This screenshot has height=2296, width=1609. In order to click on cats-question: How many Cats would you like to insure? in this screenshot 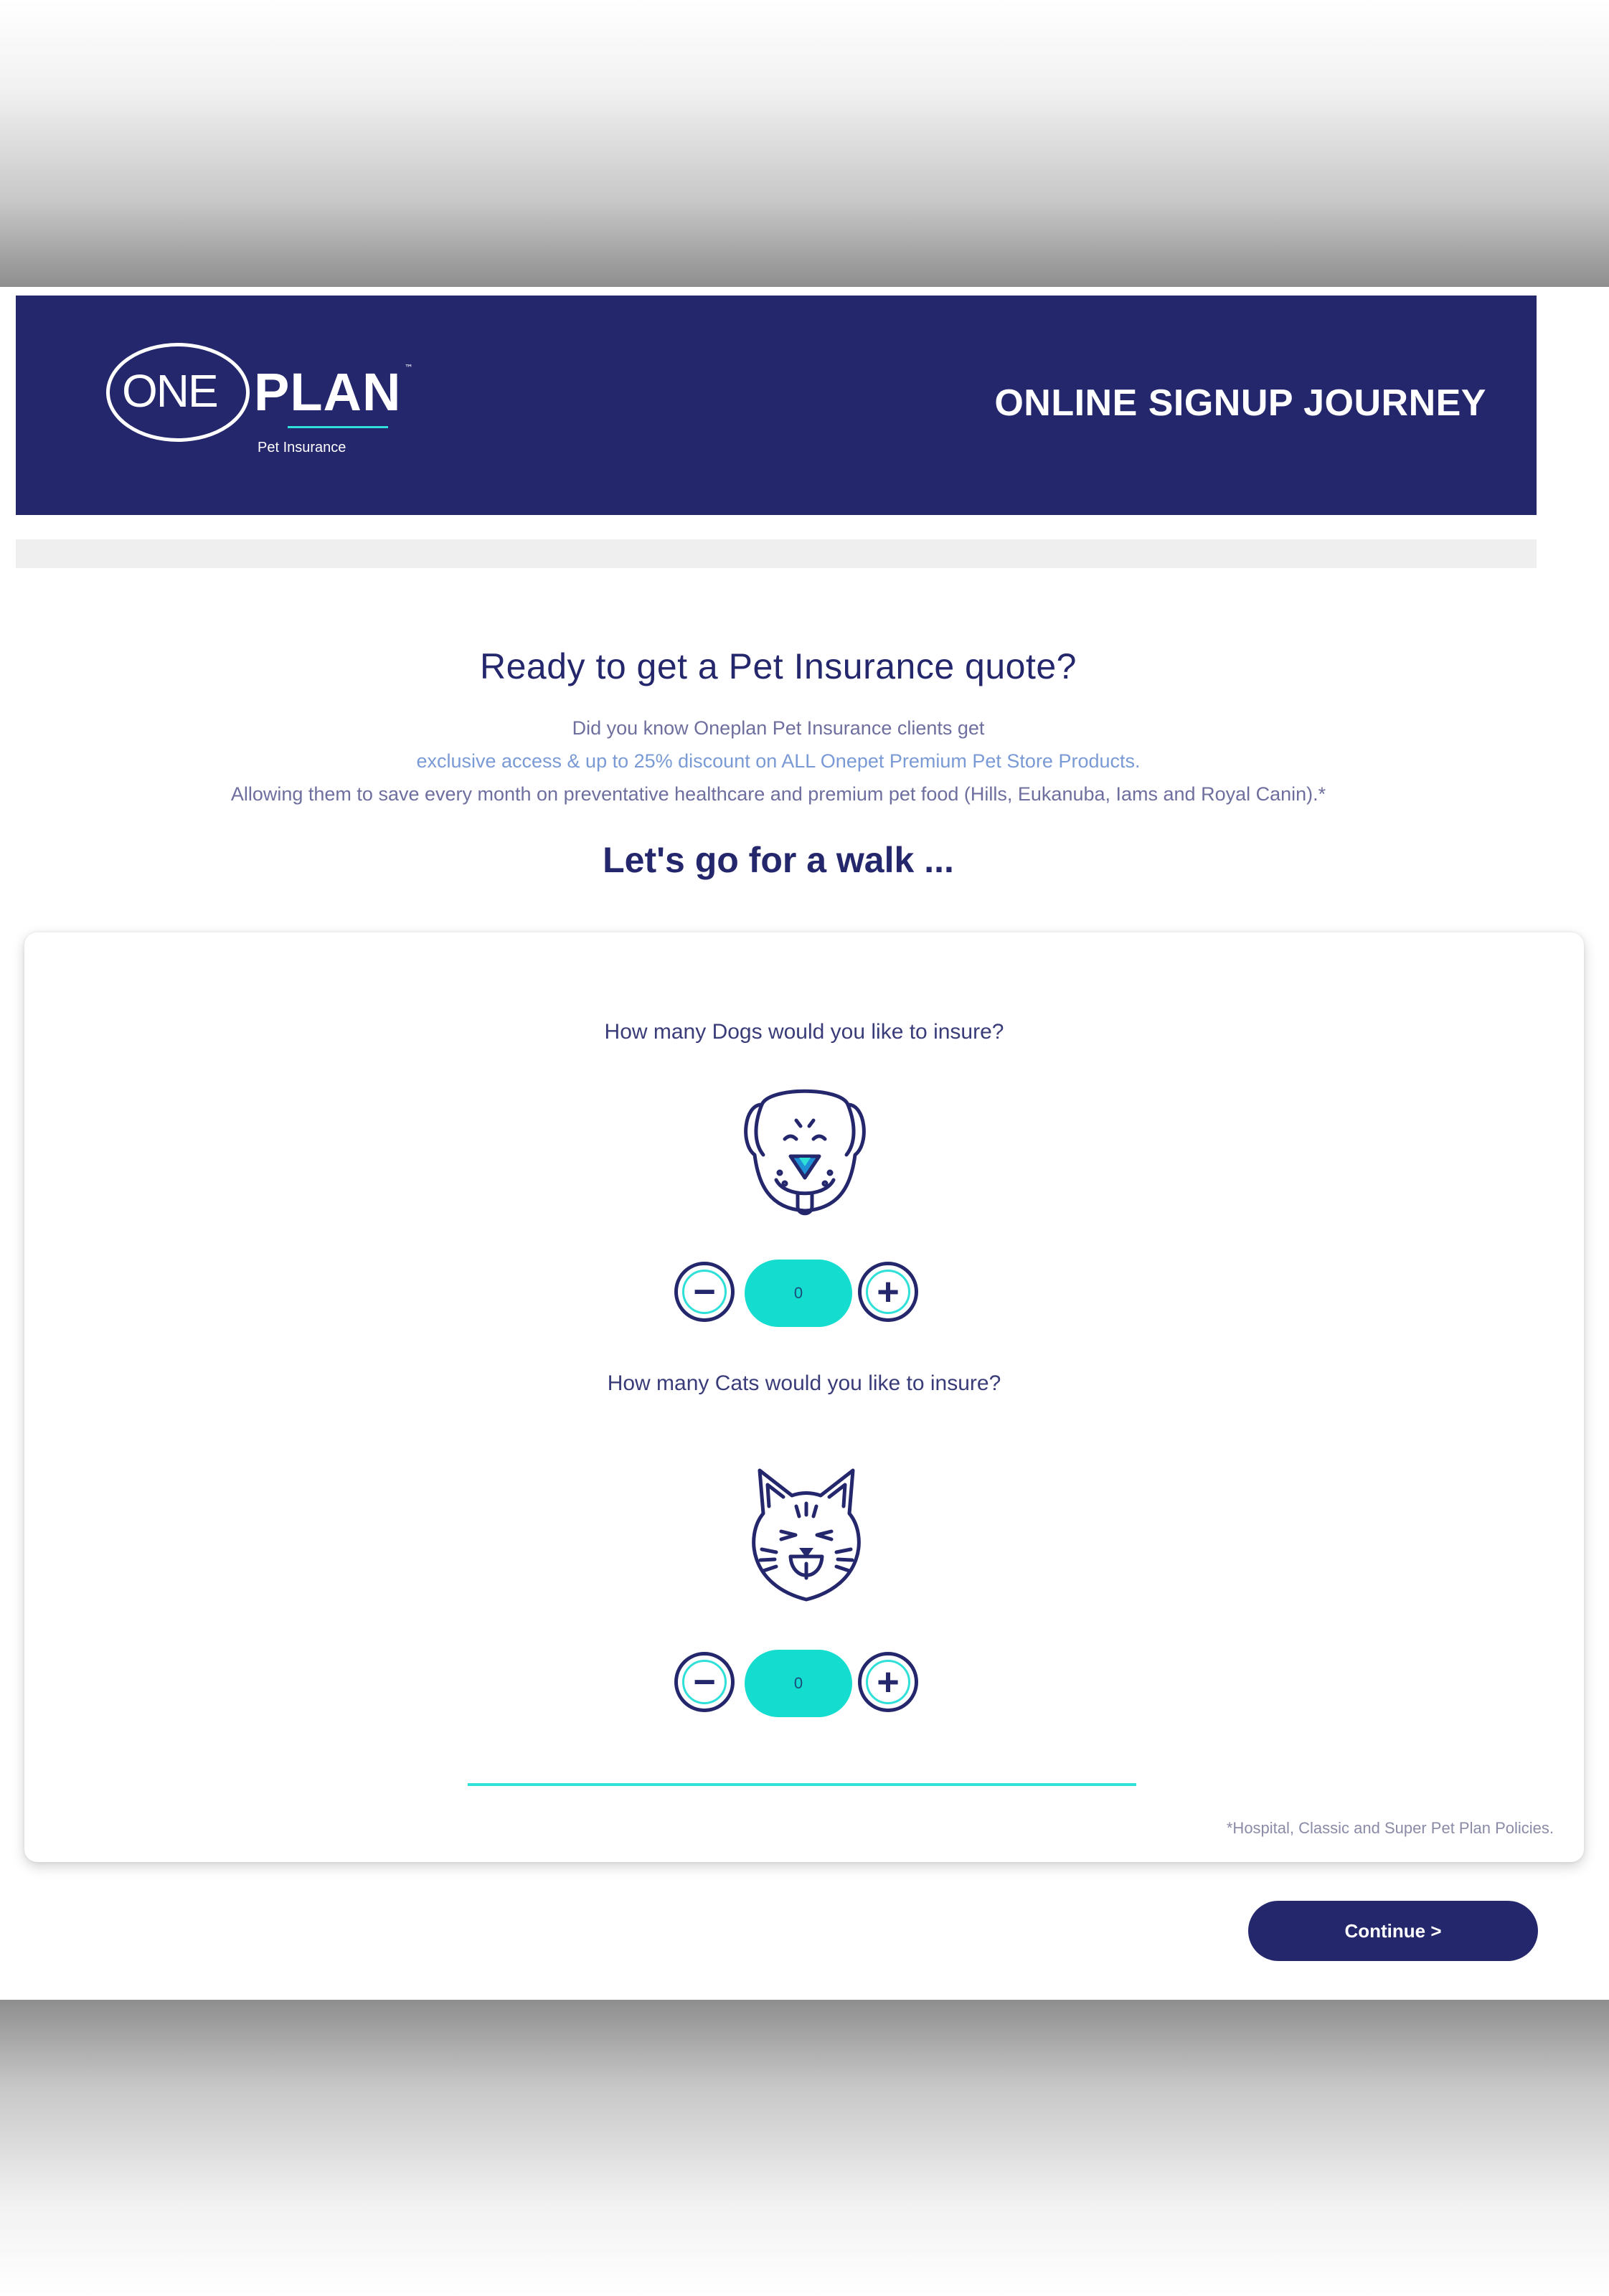, I will do `click(804, 1383)`.